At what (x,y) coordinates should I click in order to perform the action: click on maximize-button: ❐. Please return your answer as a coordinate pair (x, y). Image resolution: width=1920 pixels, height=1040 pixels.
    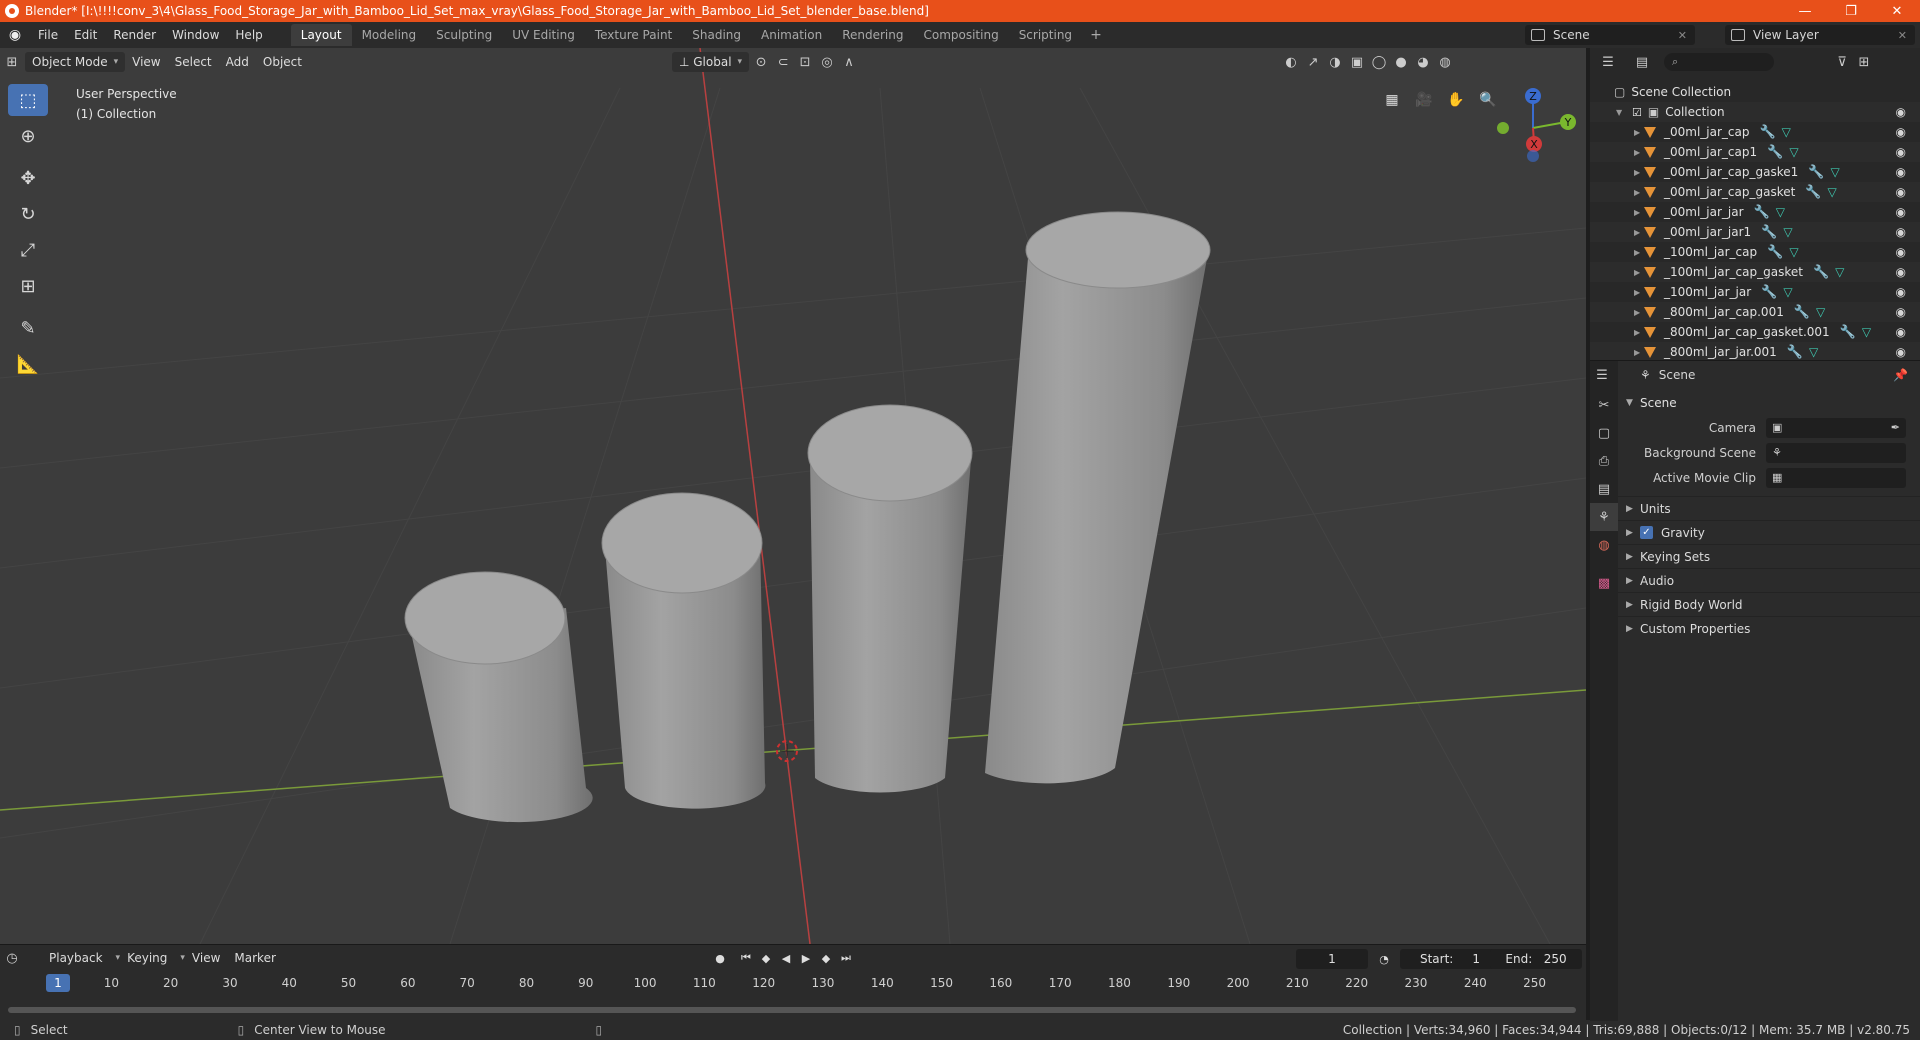
    Looking at the image, I should click on (1851, 11).